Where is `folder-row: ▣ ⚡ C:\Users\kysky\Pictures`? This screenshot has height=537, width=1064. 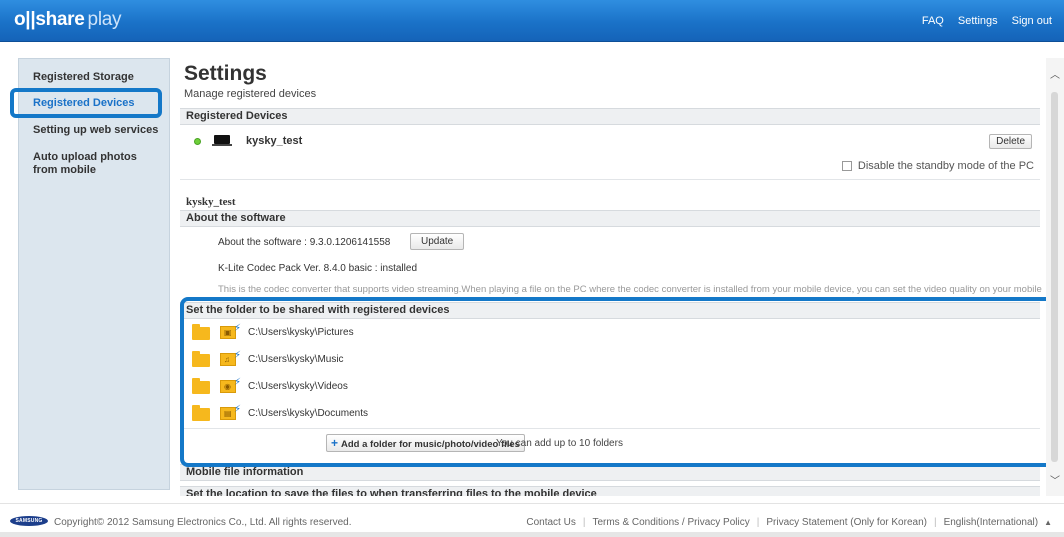 folder-row: ▣ ⚡ C:\Users\kysky\Pictures is located at coordinates (609, 335).